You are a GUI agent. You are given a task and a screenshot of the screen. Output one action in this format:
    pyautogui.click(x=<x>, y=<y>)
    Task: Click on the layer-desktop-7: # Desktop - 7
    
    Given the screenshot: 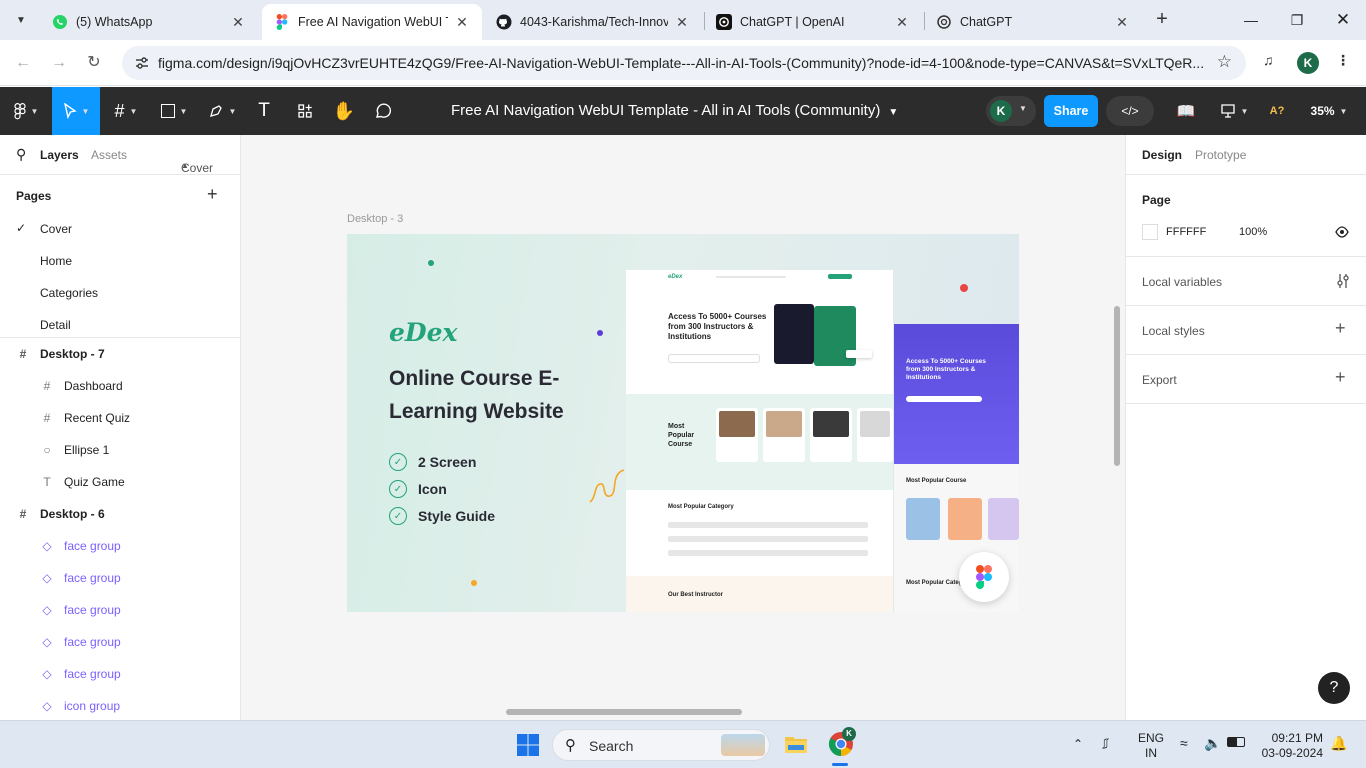 What is the action you would take?
    pyautogui.click(x=60, y=354)
    